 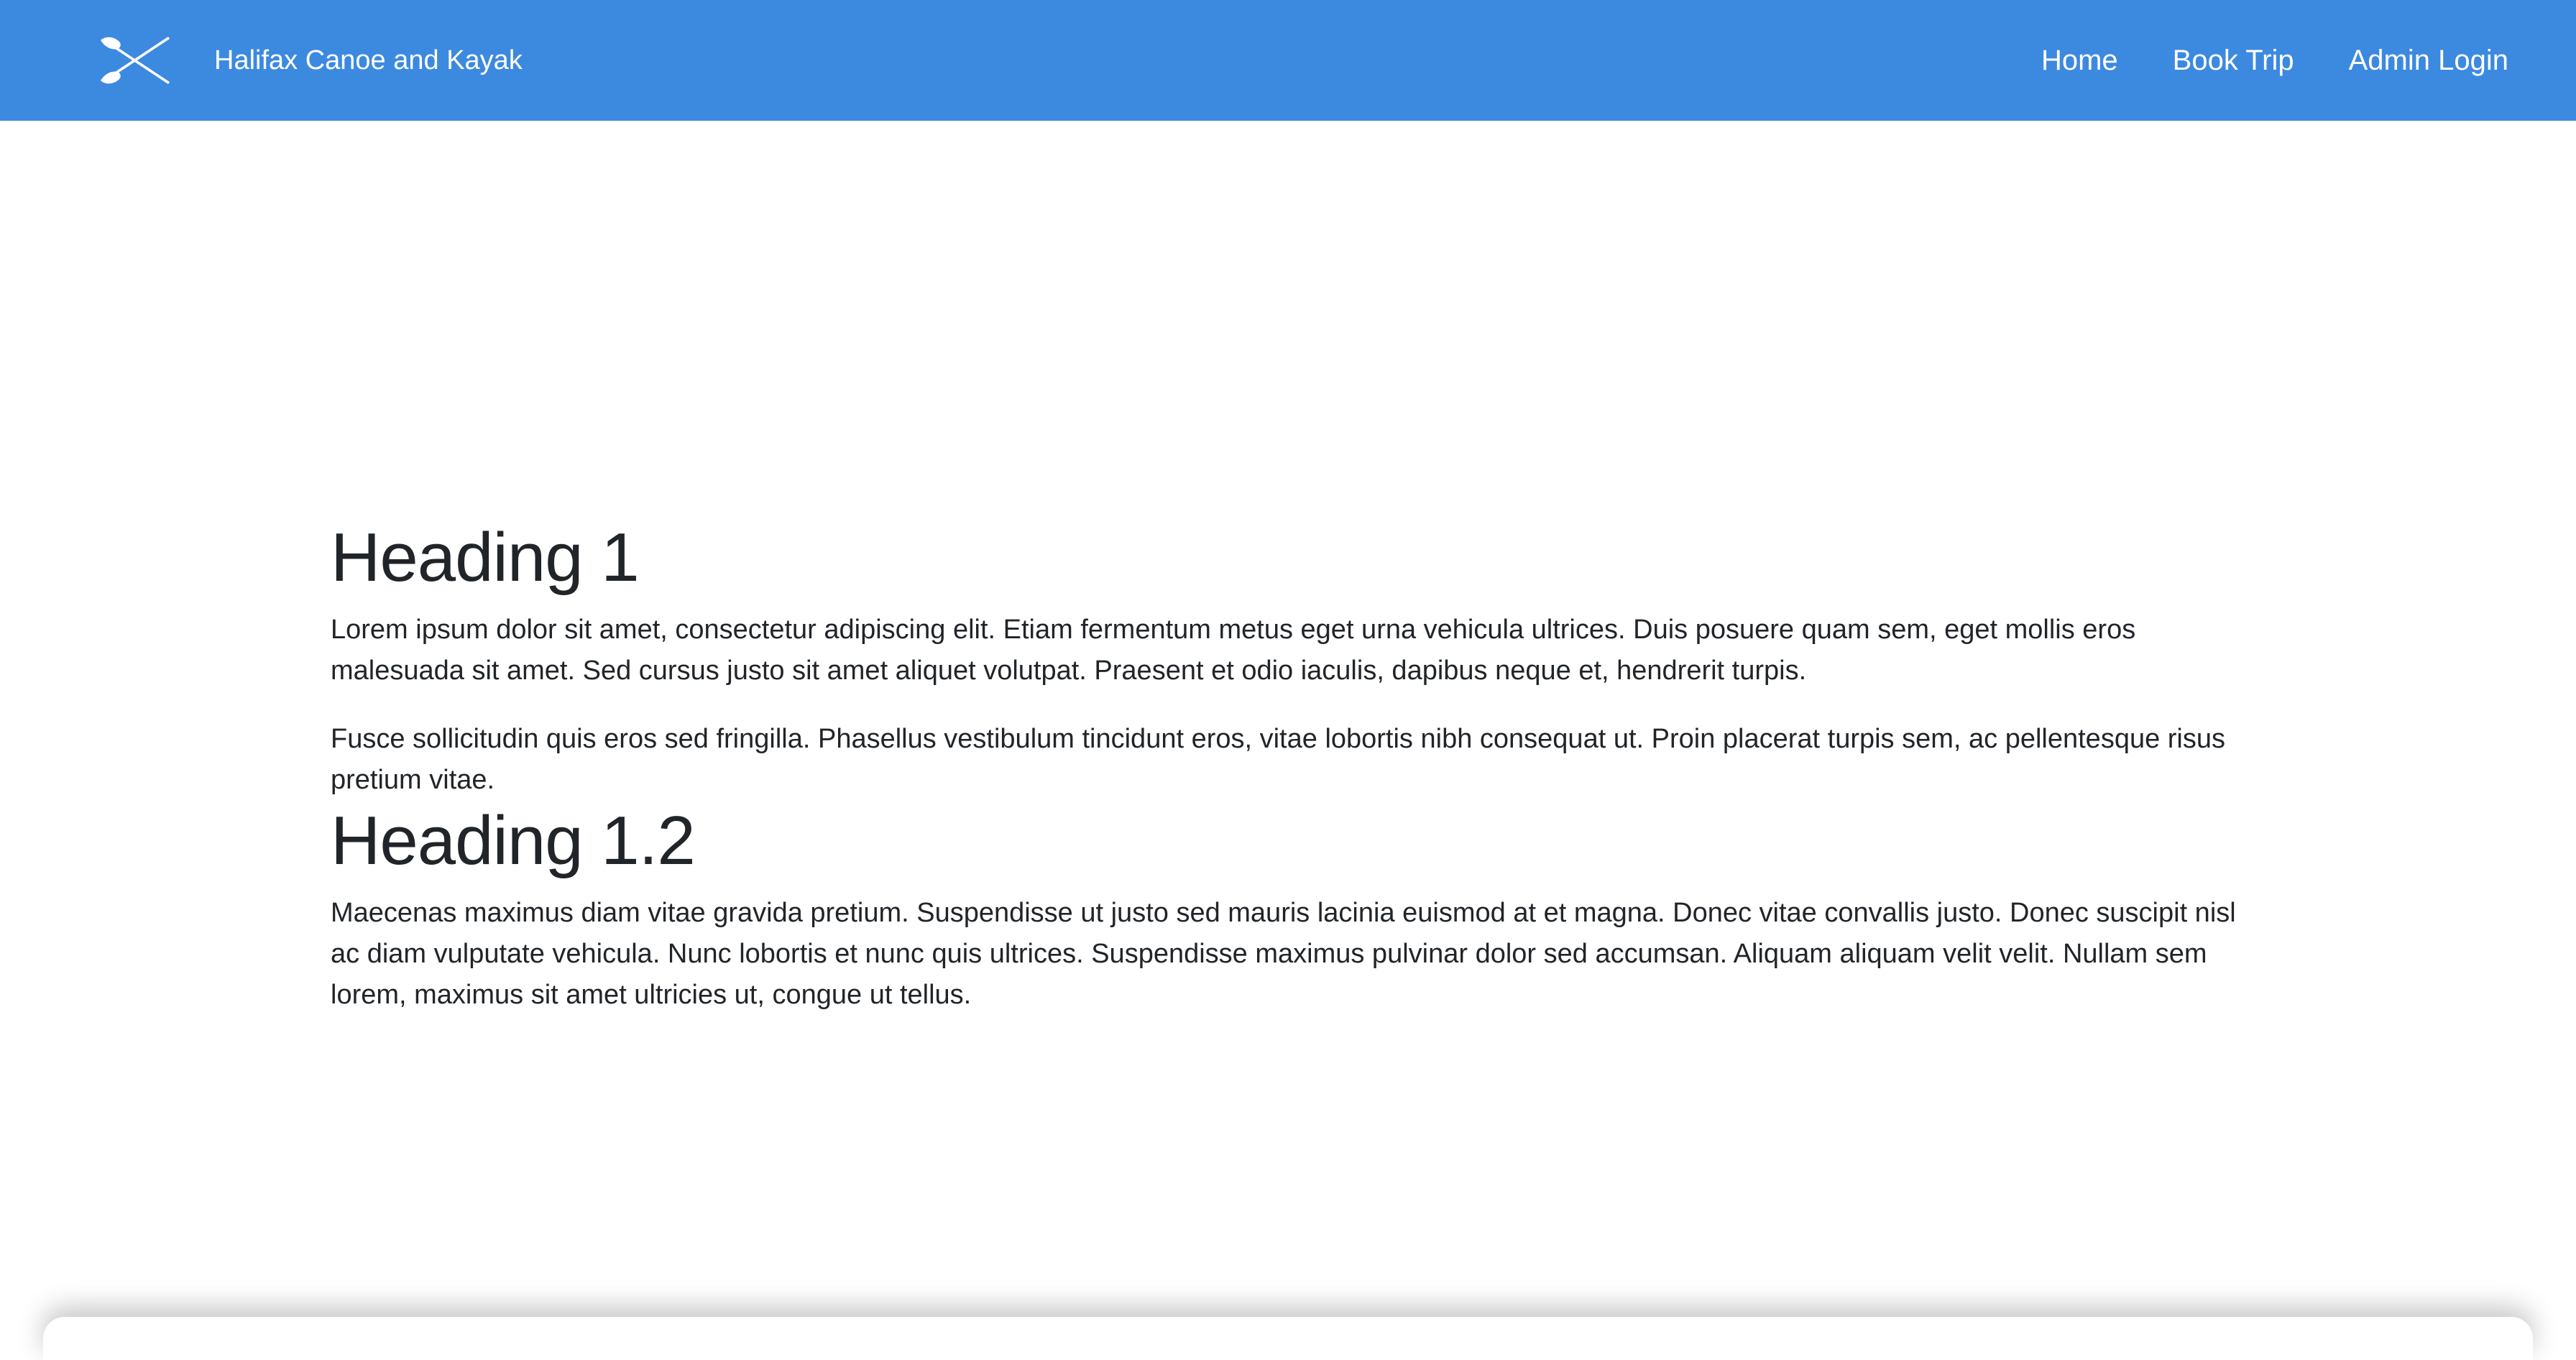 What do you see at coordinates (2079, 61) in the screenshot?
I see `nav-link-home: Home` at bounding box center [2079, 61].